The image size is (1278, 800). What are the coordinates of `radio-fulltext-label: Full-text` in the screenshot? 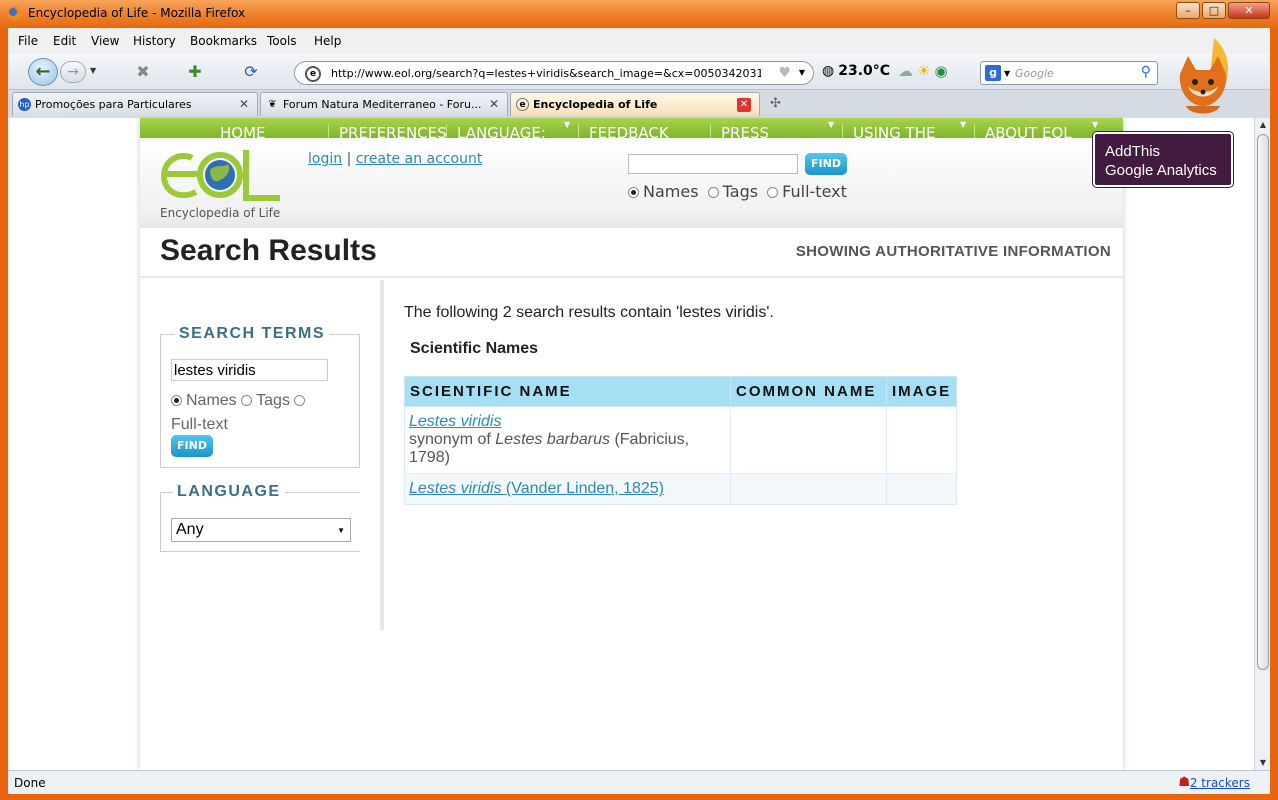 It's located at (814, 191).